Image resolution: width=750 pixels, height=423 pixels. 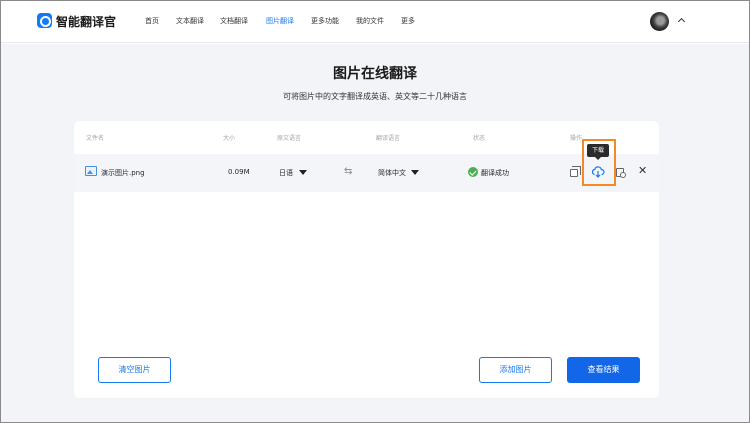 I want to click on nav-item-text-translate: 文本翻译, so click(x=190, y=21).